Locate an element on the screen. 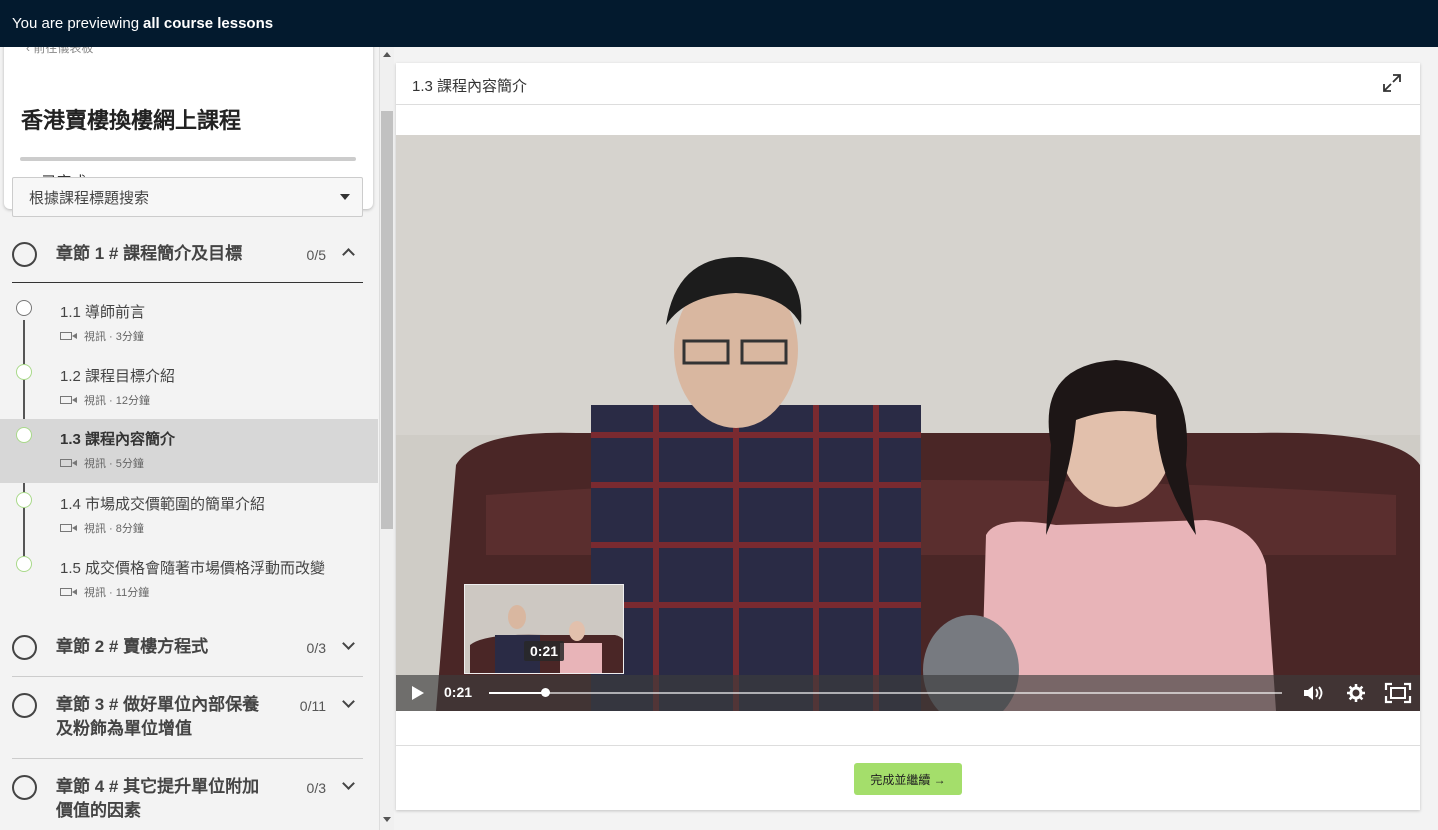  footer-divider is located at coordinates (908, 745).